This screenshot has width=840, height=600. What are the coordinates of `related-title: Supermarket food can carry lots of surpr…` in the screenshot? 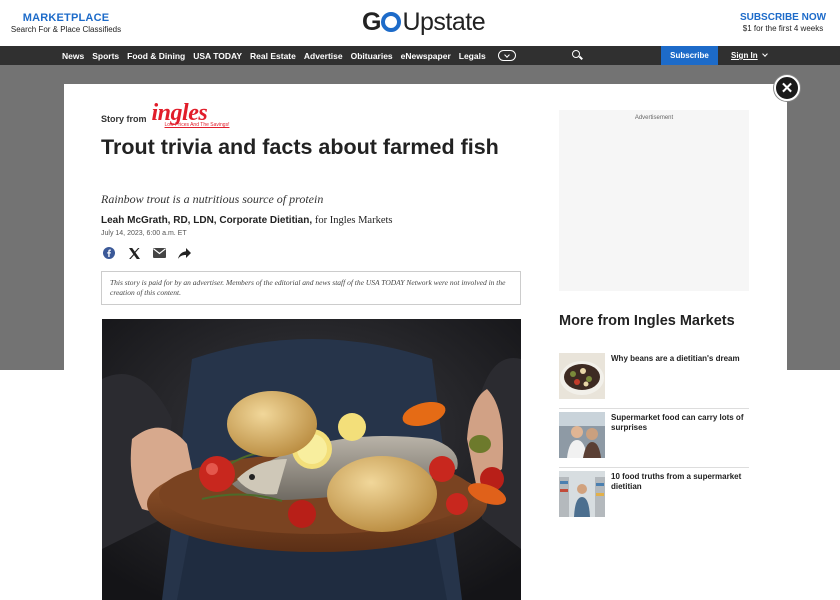 It's located at (677, 422).